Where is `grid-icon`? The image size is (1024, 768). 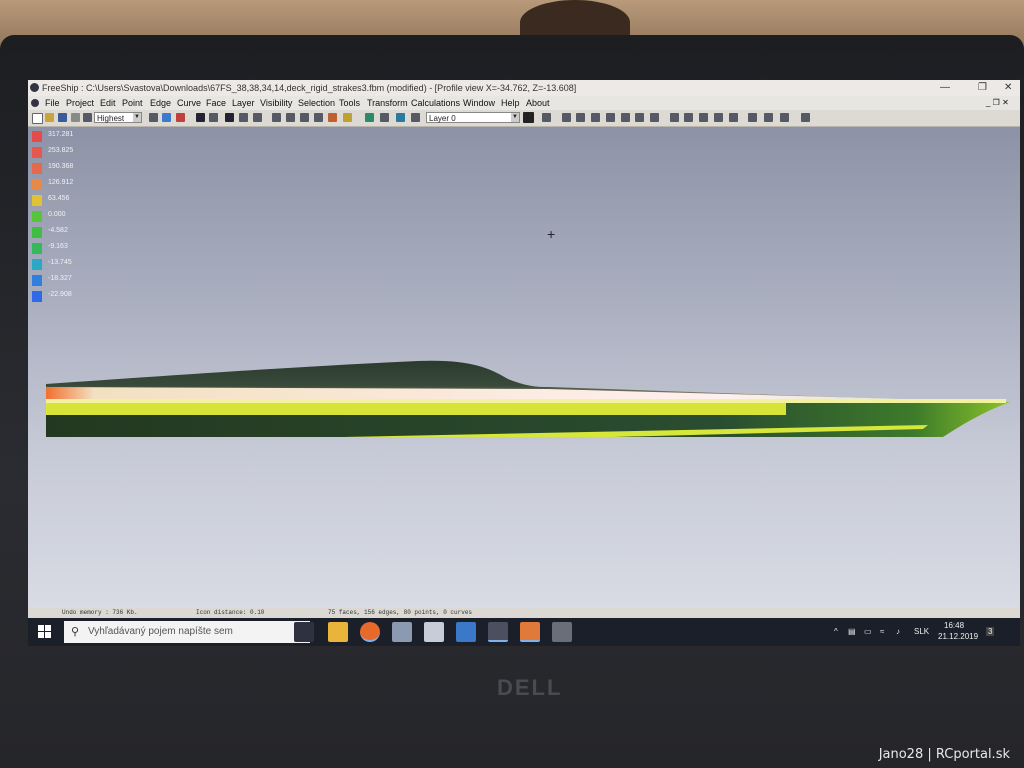 grid-icon is located at coordinates (213, 117).